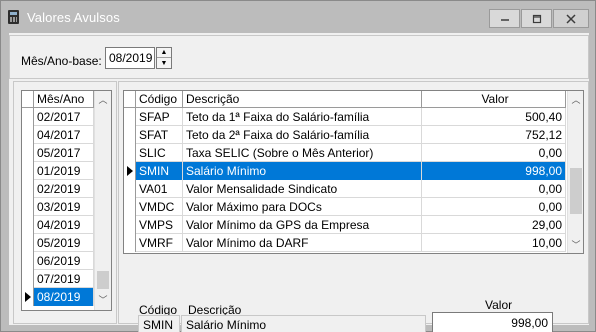  Describe the element at coordinates (64, 99) in the screenshot. I see `months-header-label: Mês/Ano` at that location.